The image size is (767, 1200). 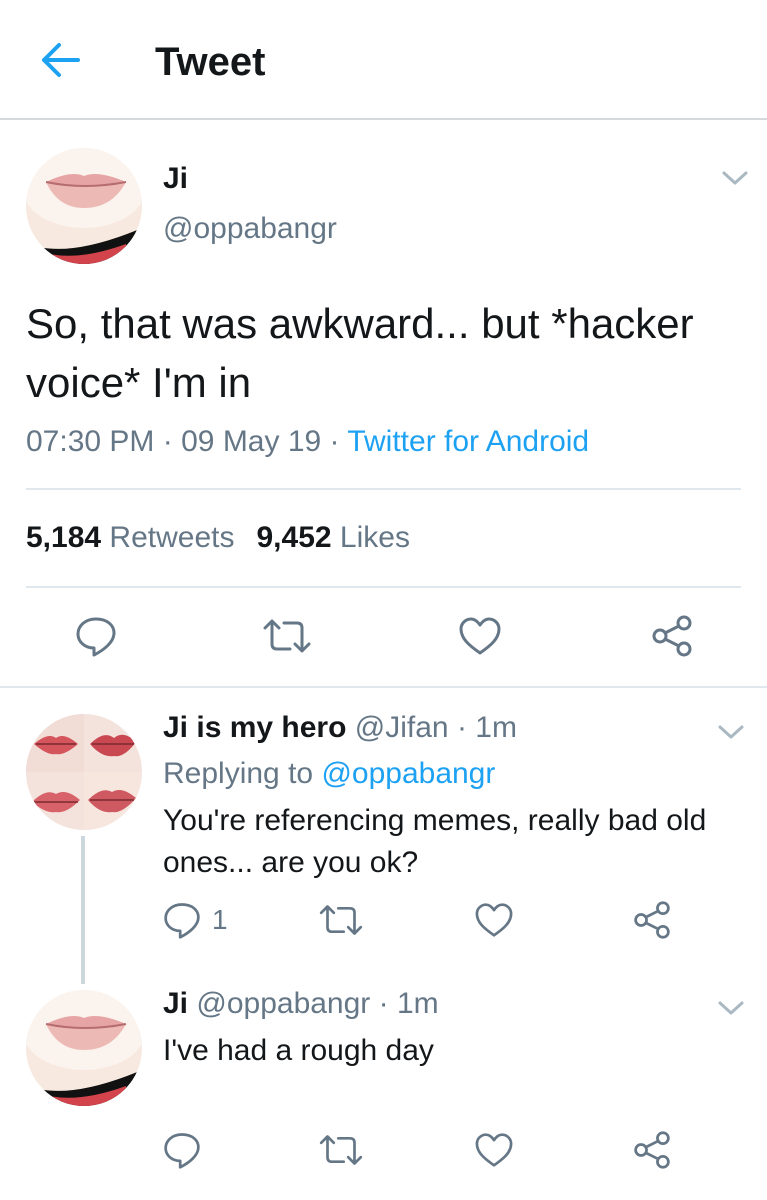 I want to click on replying-to-label: Replying to, so click(x=238, y=773).